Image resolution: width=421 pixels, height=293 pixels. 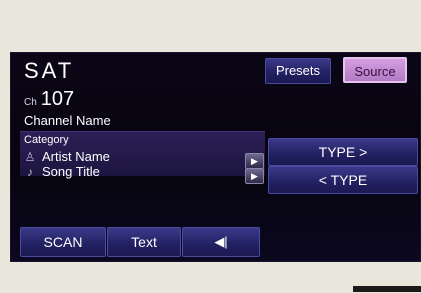 I want to click on category-label: Category, so click(x=46, y=140).